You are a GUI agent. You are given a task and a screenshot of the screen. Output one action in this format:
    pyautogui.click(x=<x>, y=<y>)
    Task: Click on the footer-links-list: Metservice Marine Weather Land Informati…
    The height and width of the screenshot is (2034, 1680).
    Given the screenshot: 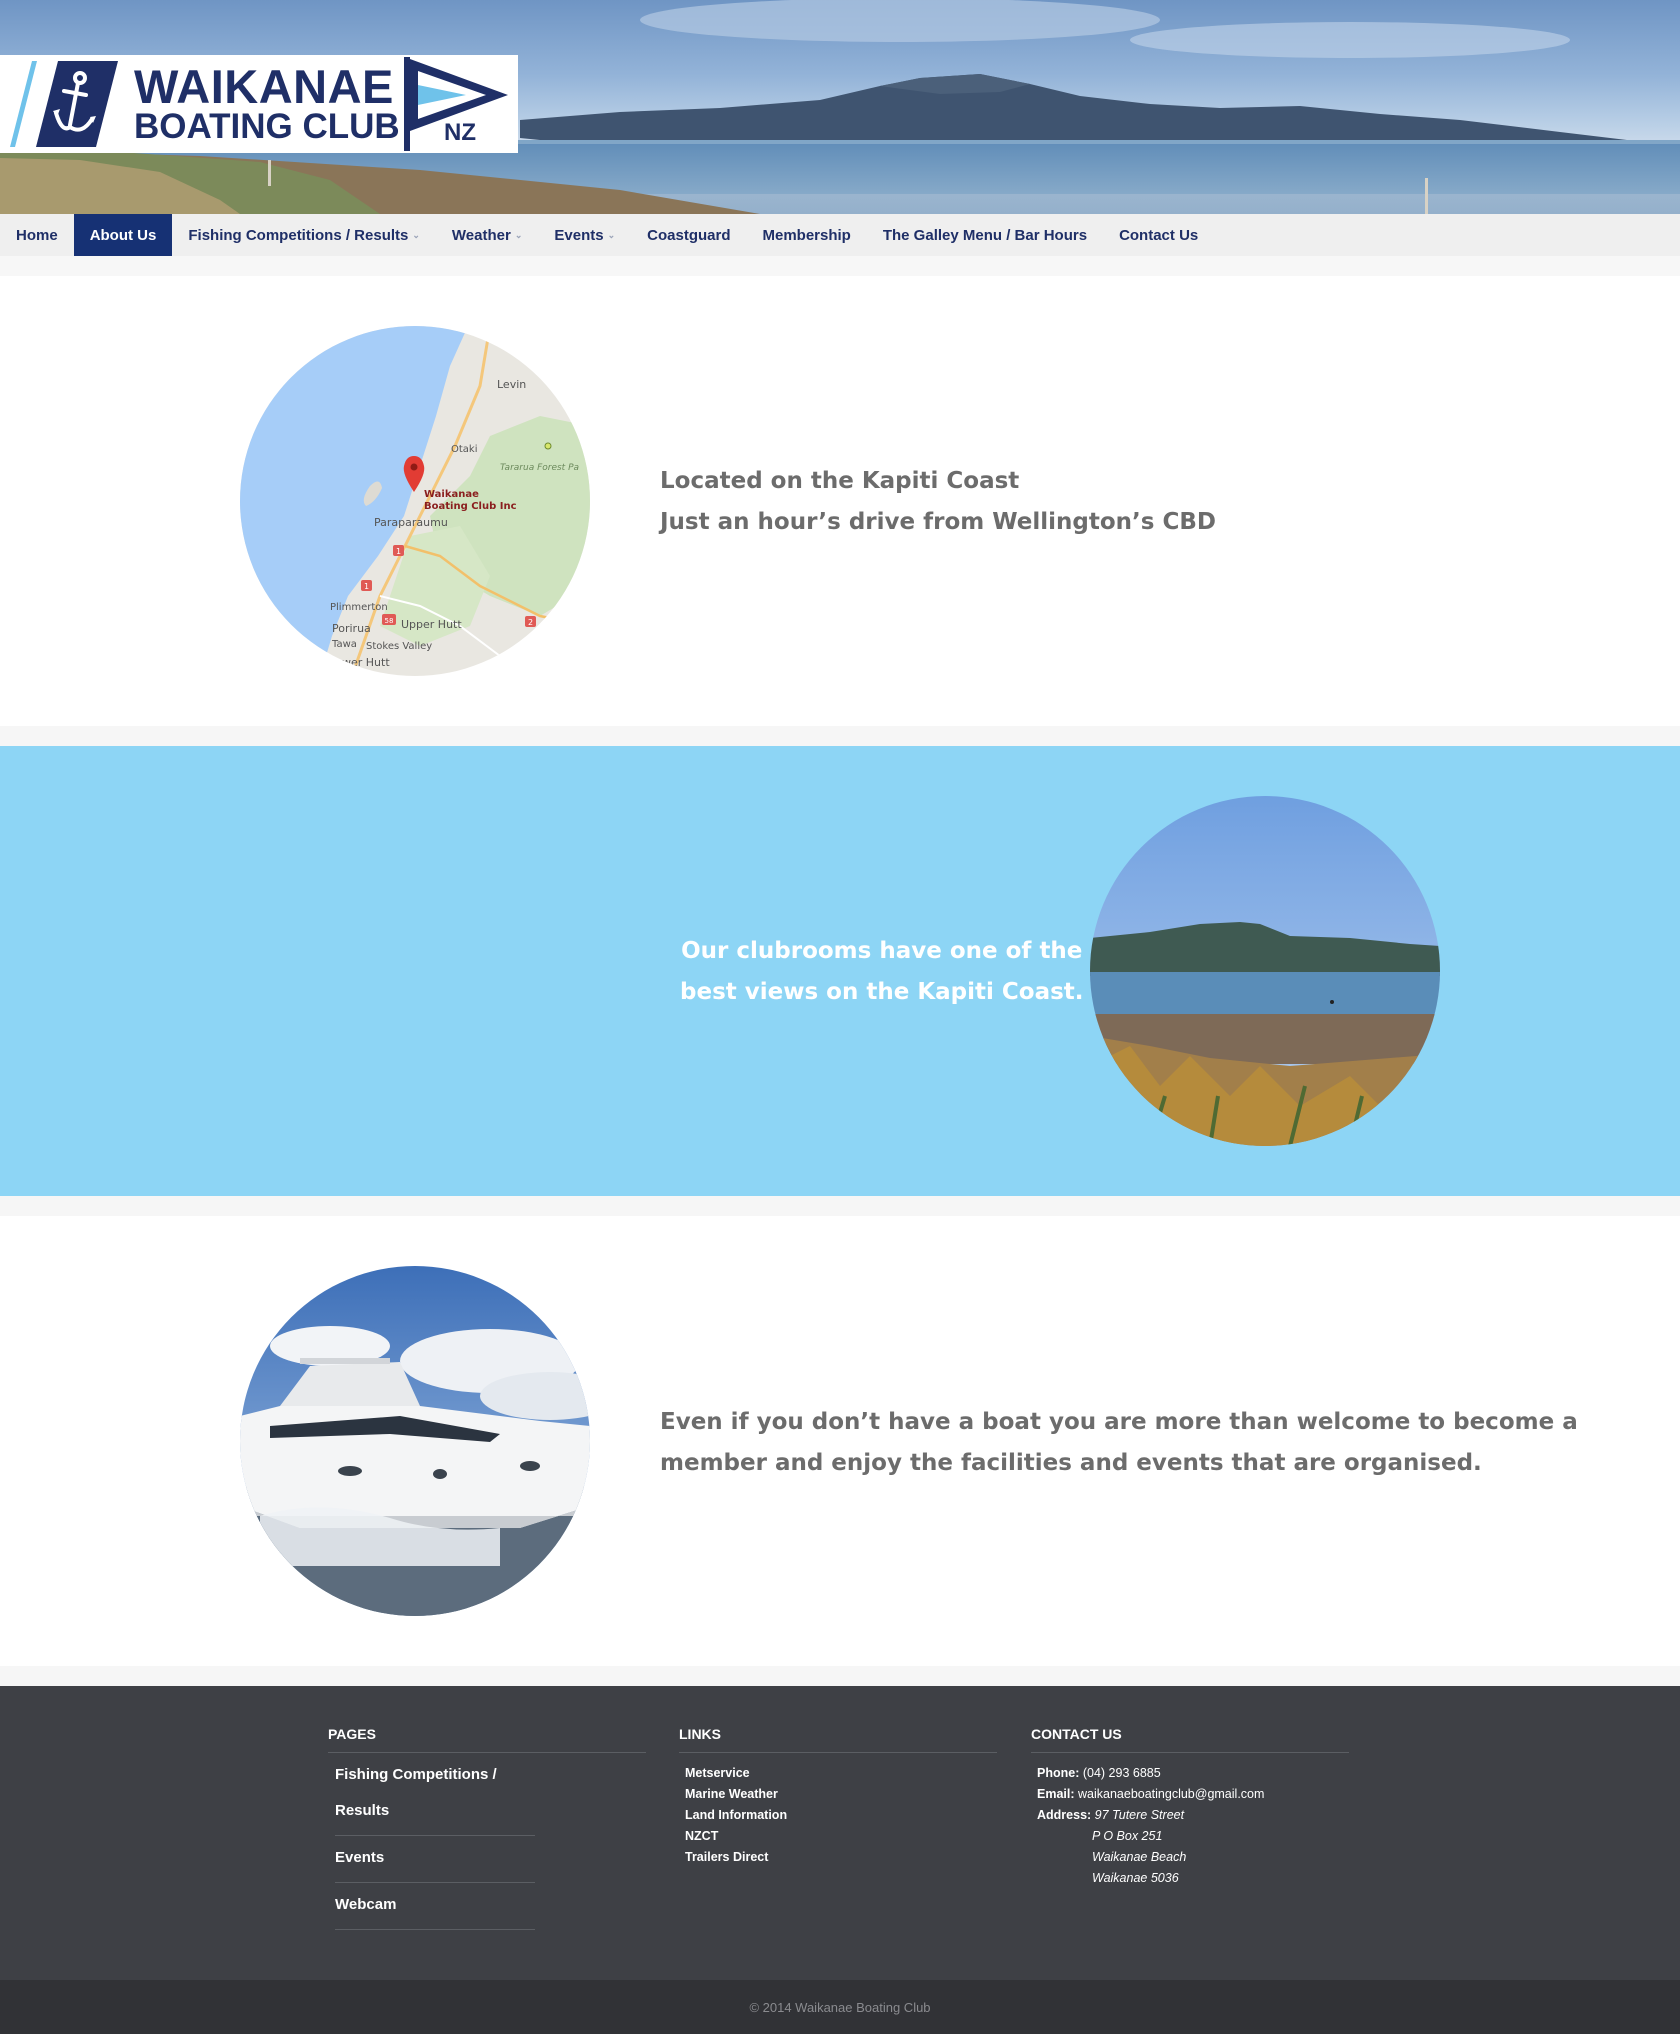 What is the action you would take?
    pyautogui.click(x=841, y=1815)
    